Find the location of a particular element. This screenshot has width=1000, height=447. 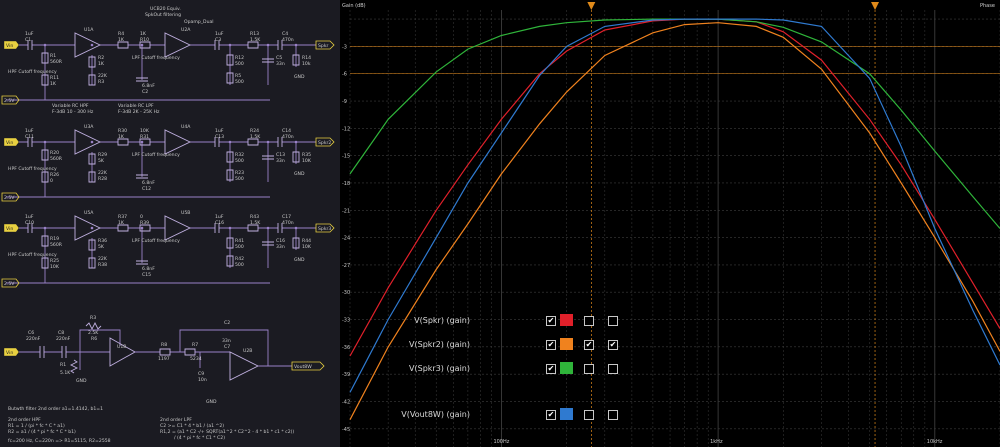

gnd-label: GND is located at coordinates (299, 260).